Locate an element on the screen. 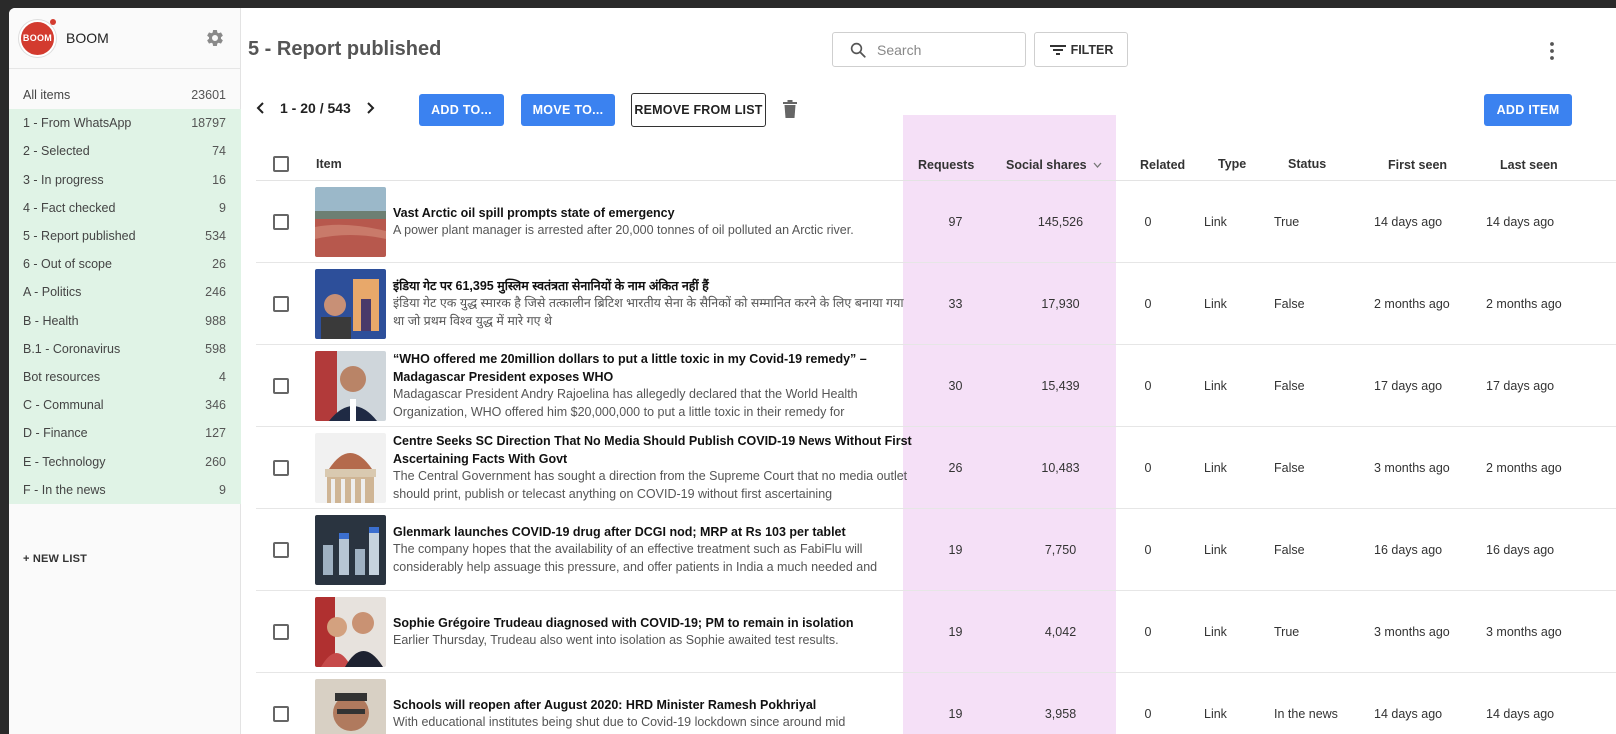 This screenshot has height=734, width=1616. column-header-item: Item is located at coordinates (329, 164).